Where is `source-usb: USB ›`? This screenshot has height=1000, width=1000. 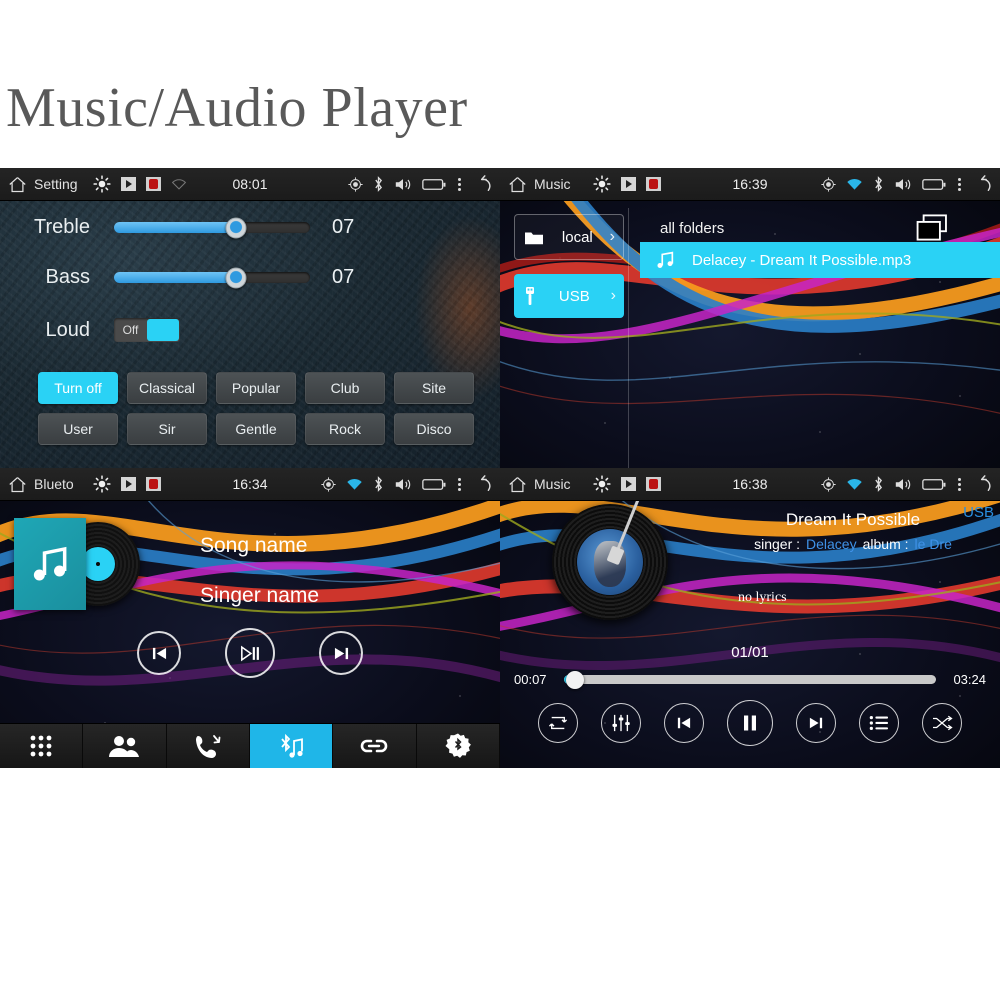 source-usb: USB › is located at coordinates (569, 296).